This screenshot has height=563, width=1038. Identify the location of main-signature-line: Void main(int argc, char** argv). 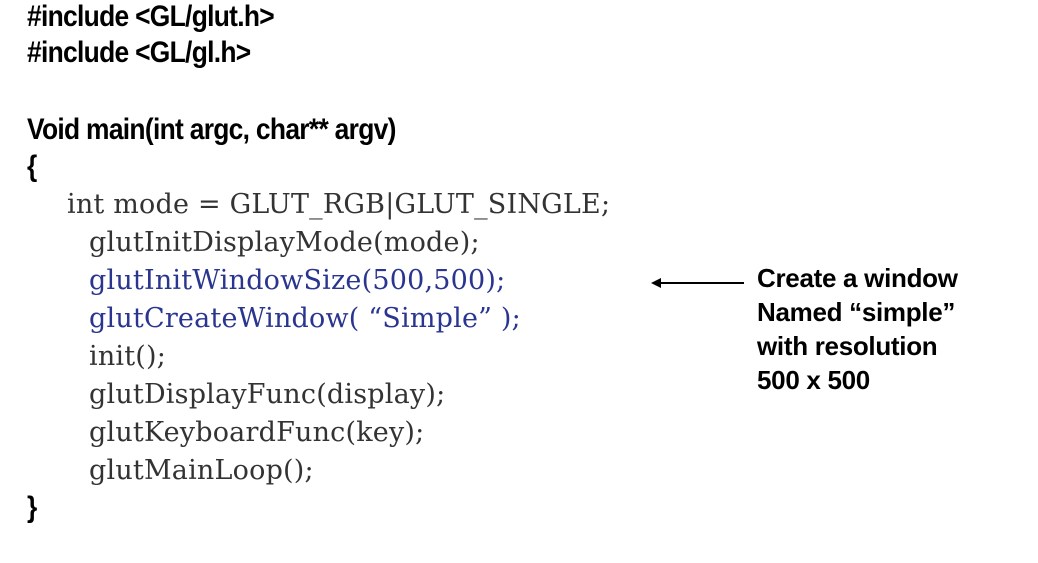
(211, 129).